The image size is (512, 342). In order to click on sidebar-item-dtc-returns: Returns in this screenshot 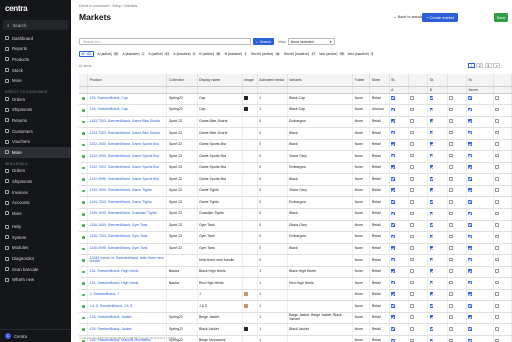, I will do `click(35, 120)`.